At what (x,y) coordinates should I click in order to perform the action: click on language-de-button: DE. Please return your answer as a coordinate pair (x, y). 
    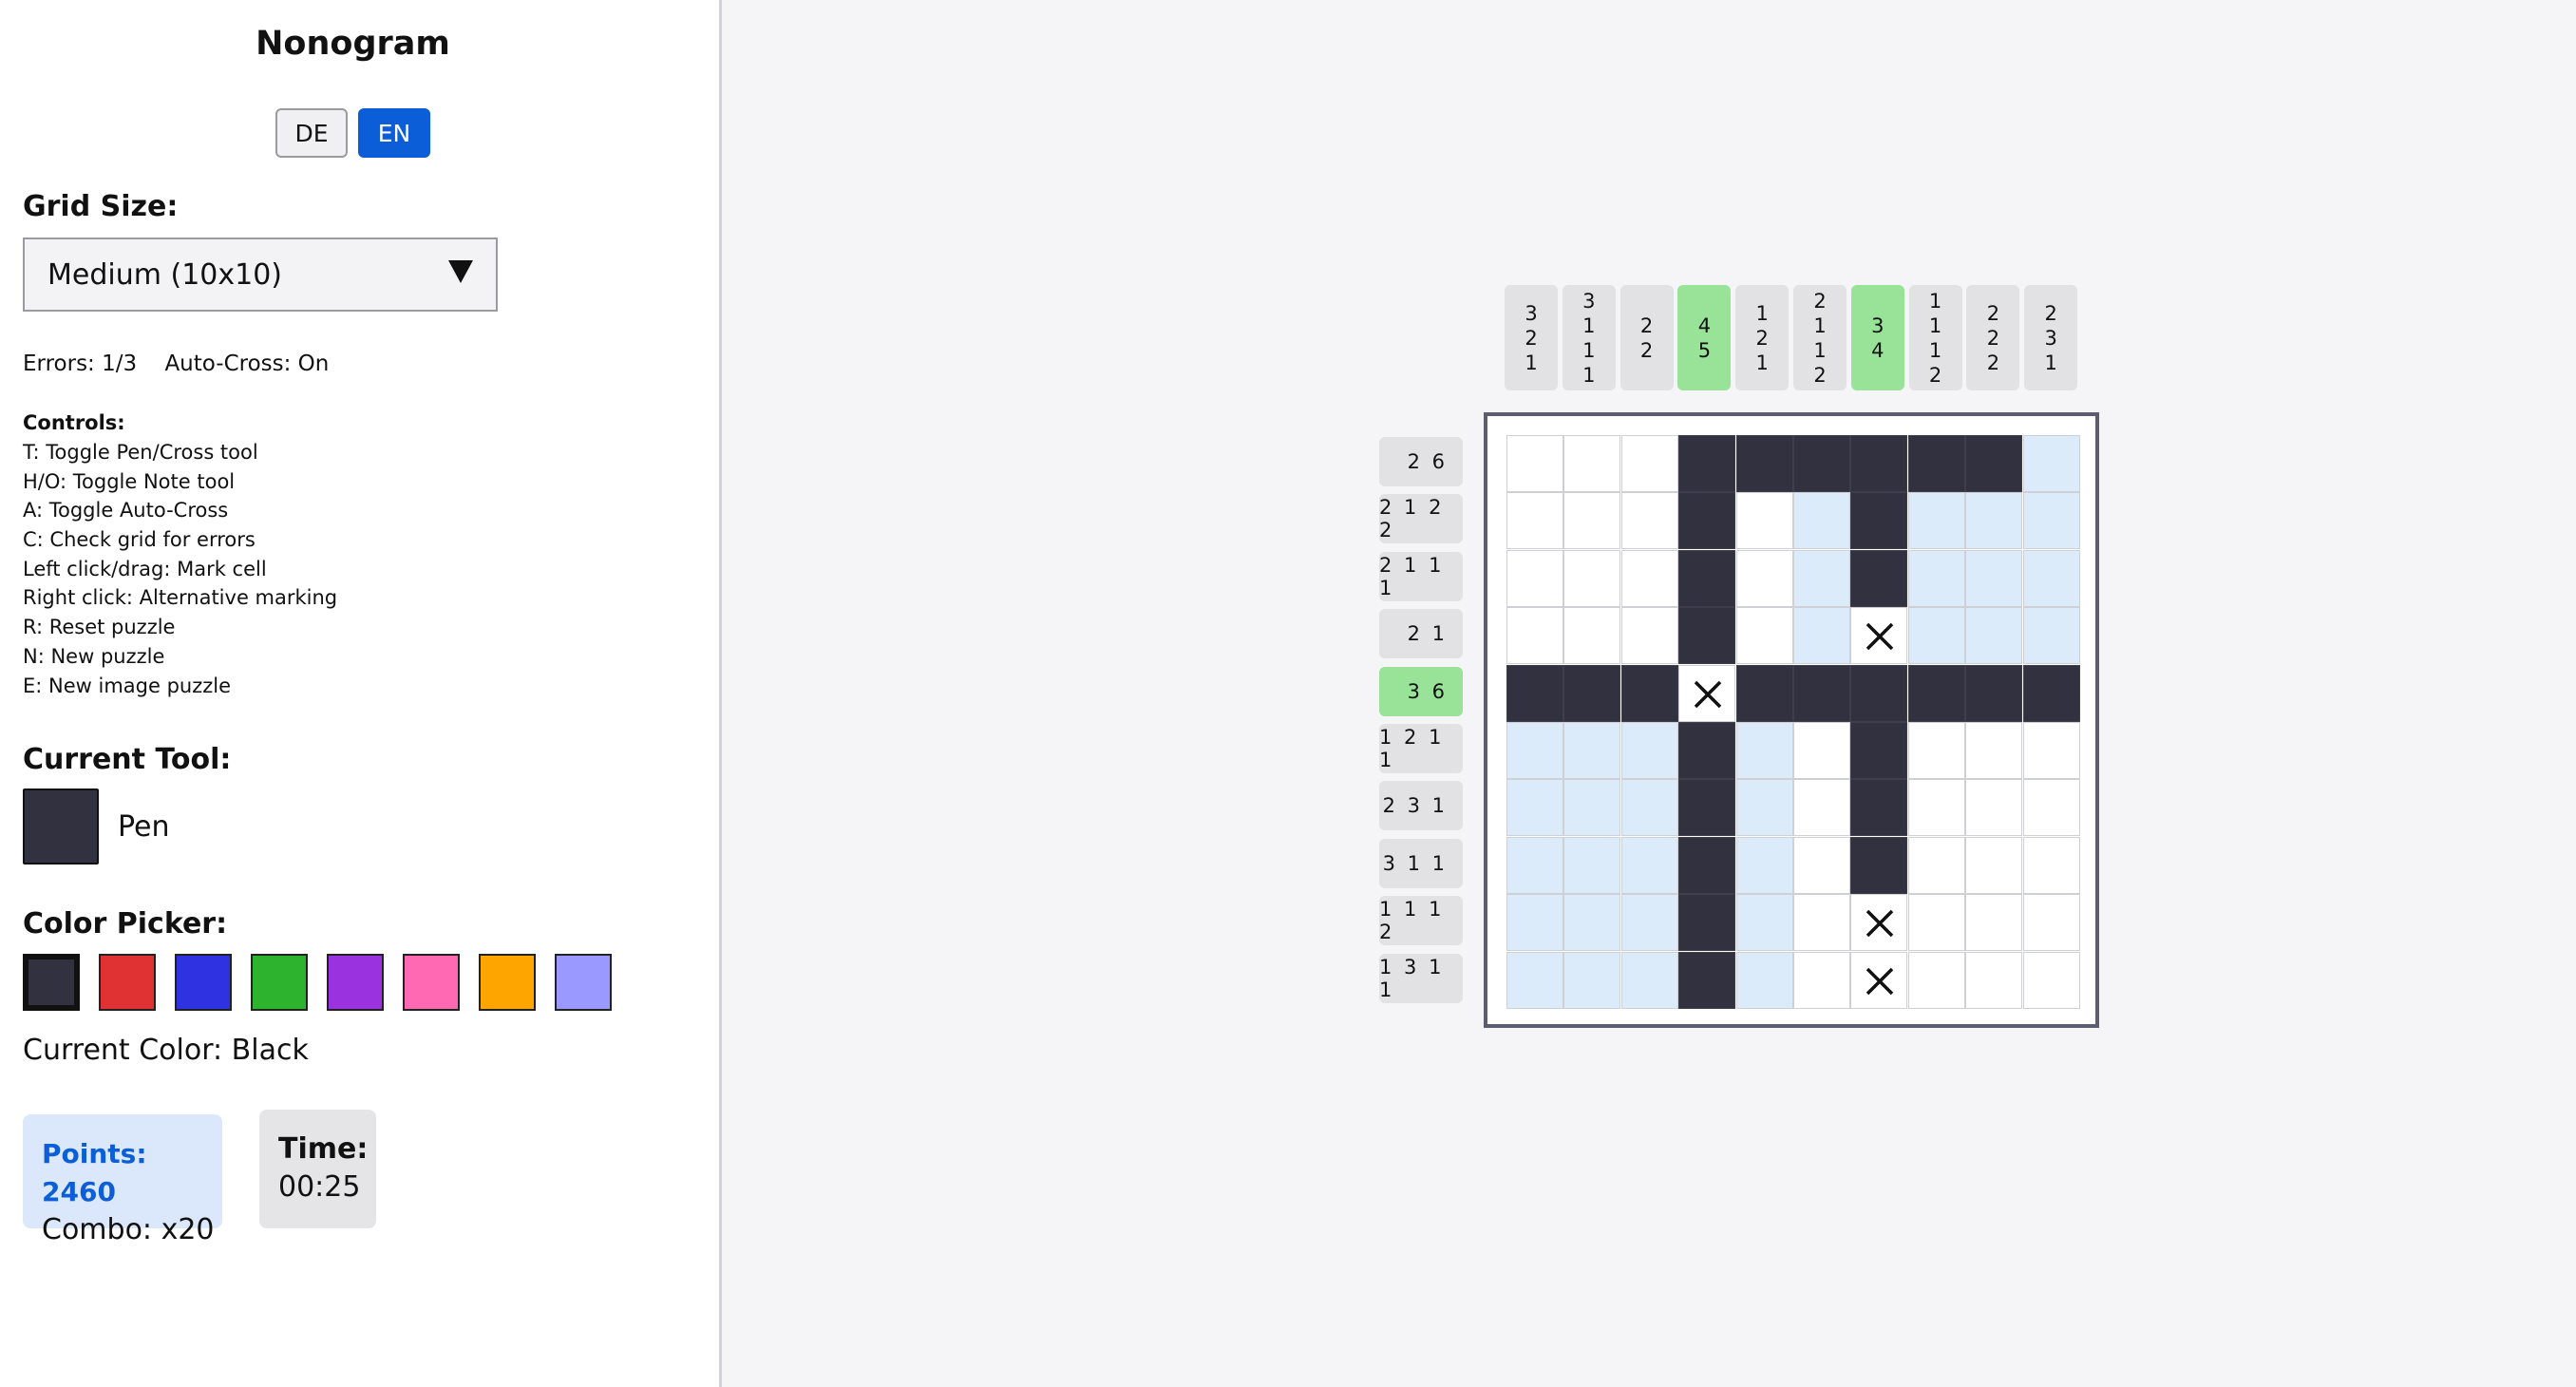
    Looking at the image, I should click on (311, 133).